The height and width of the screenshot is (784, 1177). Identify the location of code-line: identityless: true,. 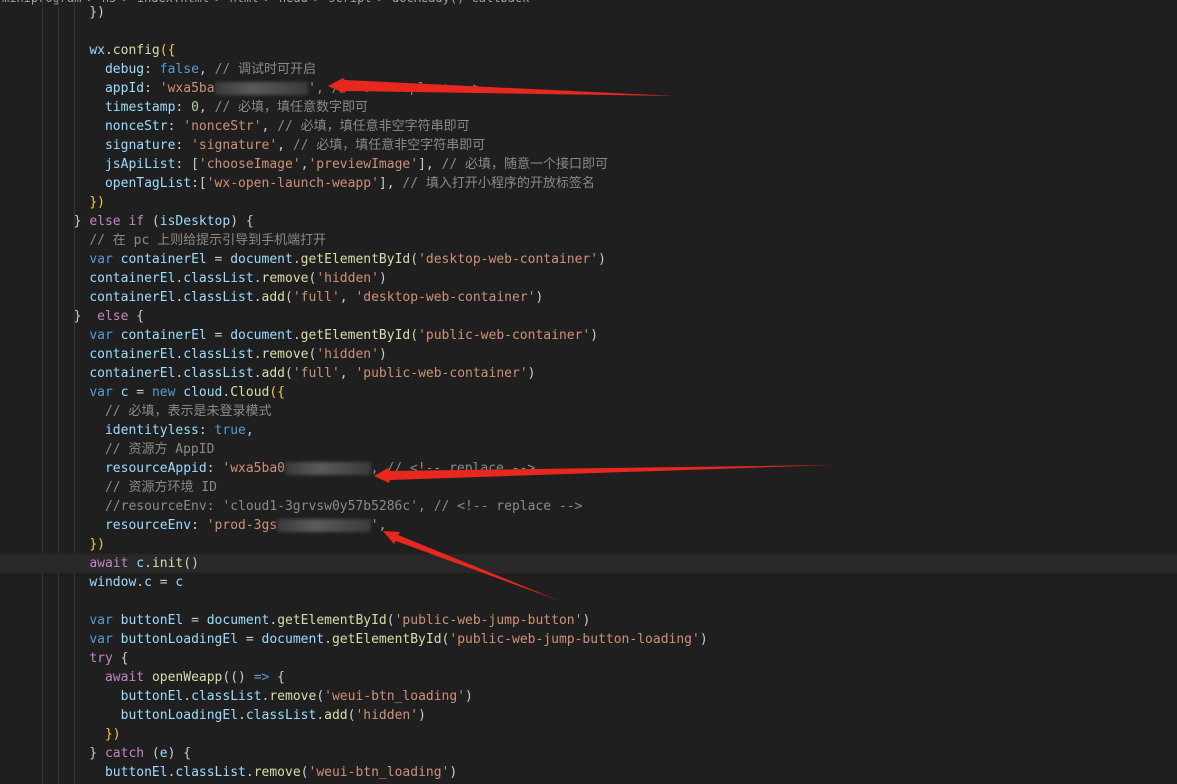
(588, 430).